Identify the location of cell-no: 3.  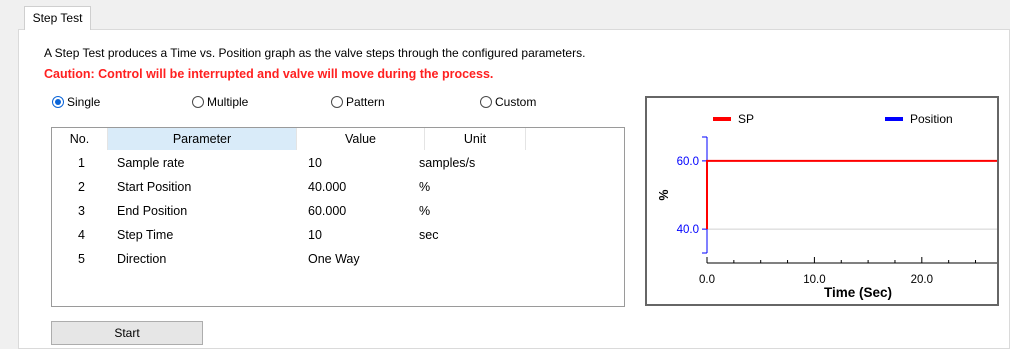
(81, 211).